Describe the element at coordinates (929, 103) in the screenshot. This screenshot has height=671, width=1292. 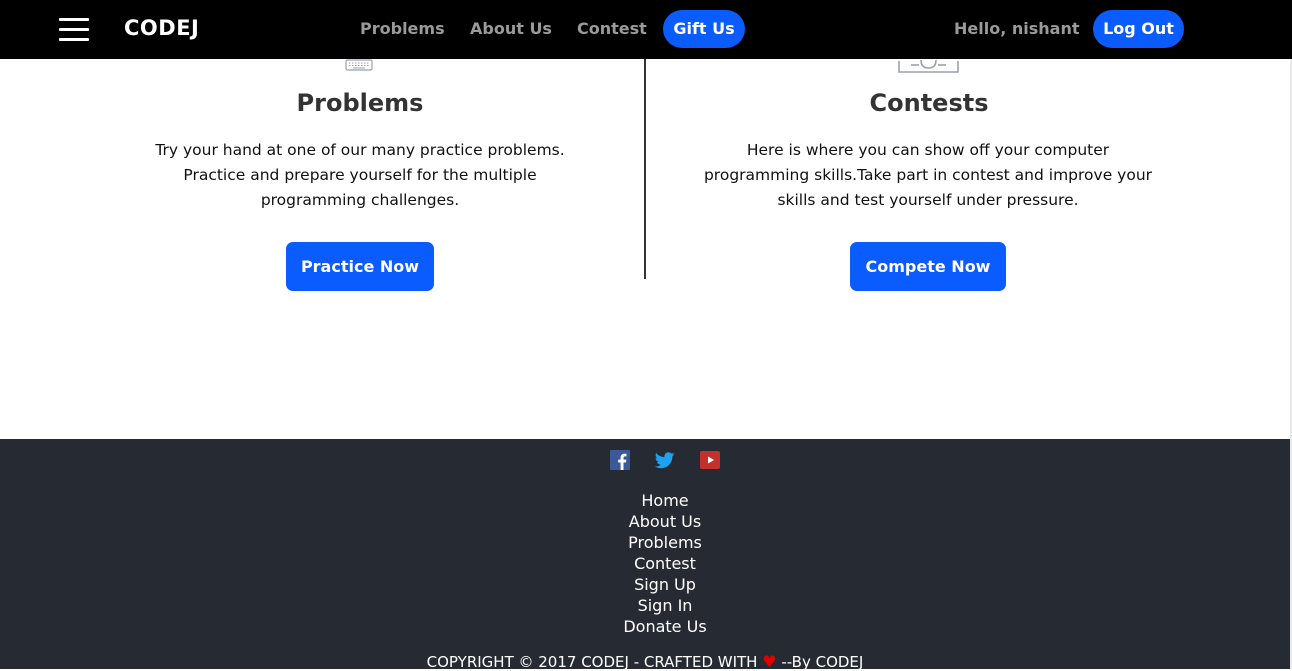
I see `contests-title: Contests` at that location.